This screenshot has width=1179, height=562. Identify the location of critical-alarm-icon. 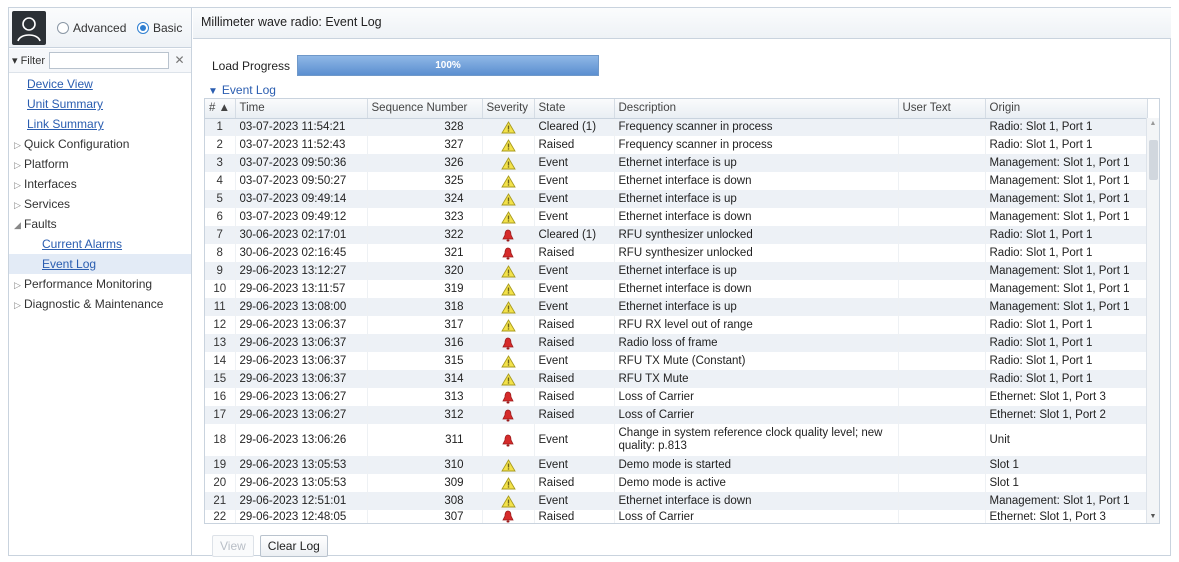
(508, 343).